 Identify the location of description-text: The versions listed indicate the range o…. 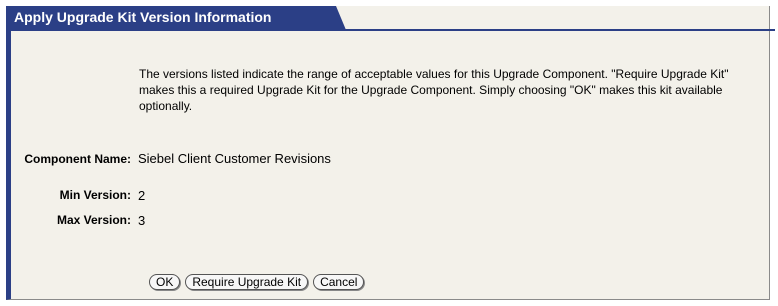
(434, 90).